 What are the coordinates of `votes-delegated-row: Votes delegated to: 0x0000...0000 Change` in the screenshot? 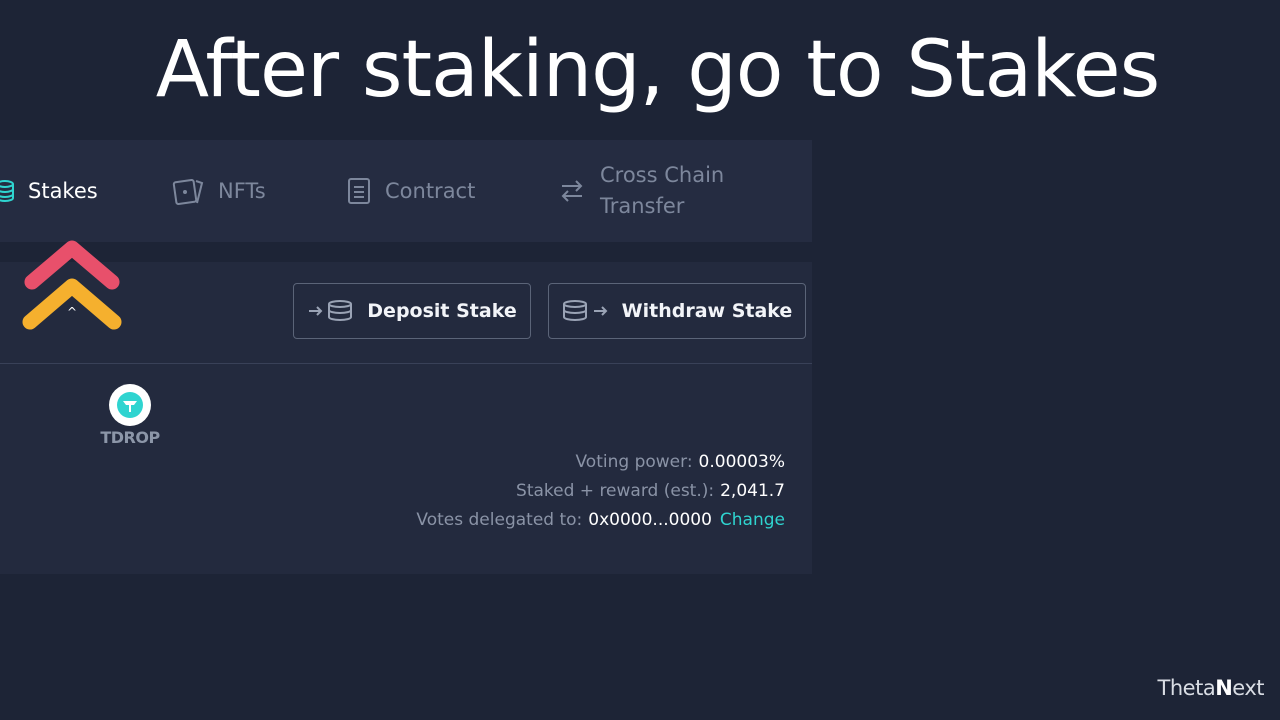 It's located at (600, 520).